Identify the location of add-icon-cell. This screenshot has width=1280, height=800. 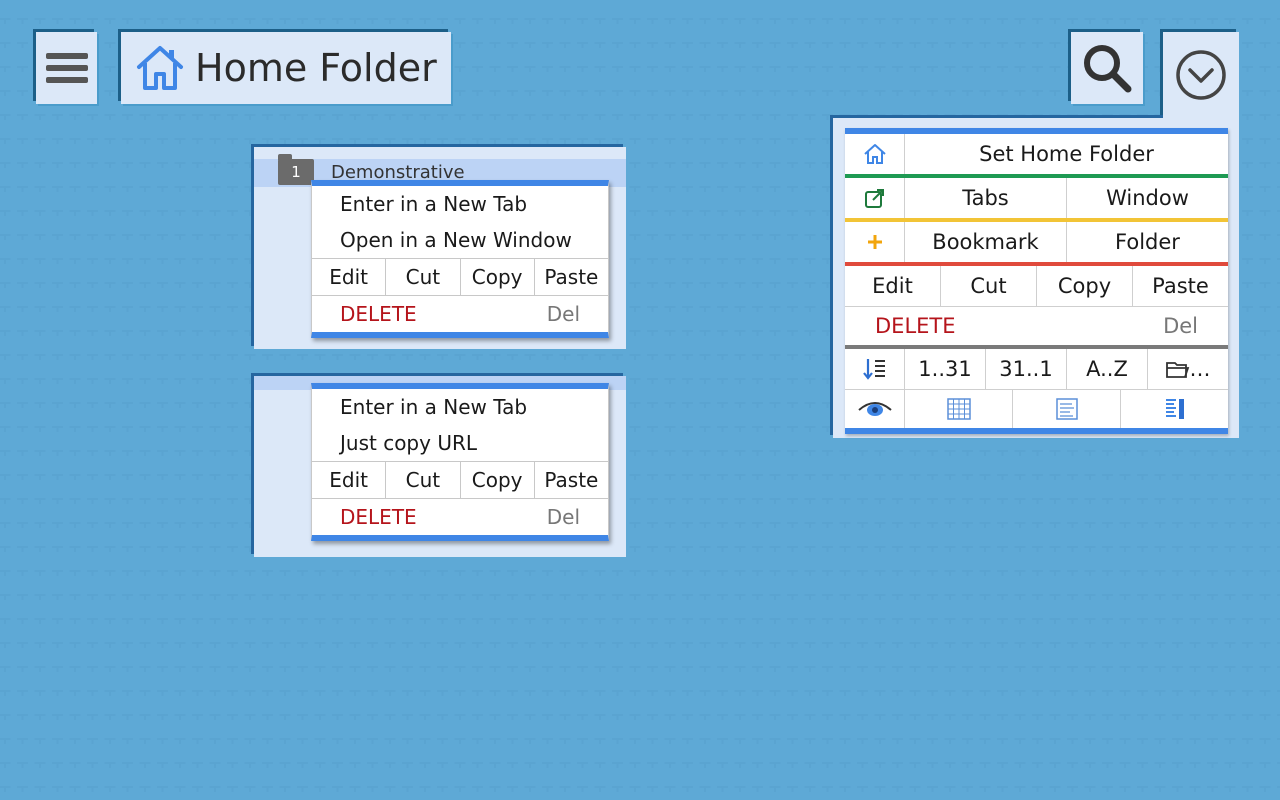
(874, 242).